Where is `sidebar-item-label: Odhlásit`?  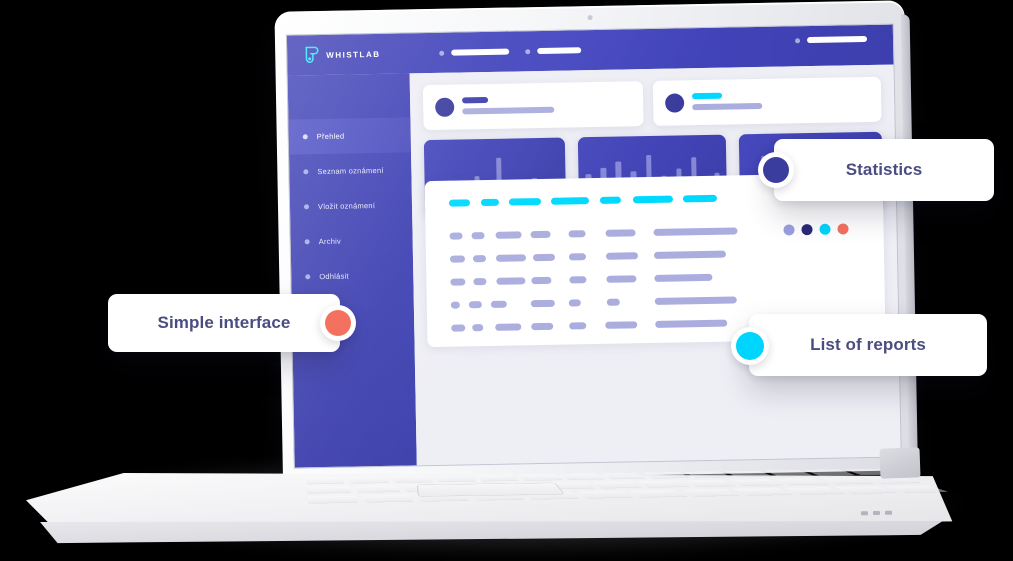
sidebar-item-label: Odhlásit is located at coordinates (334, 276).